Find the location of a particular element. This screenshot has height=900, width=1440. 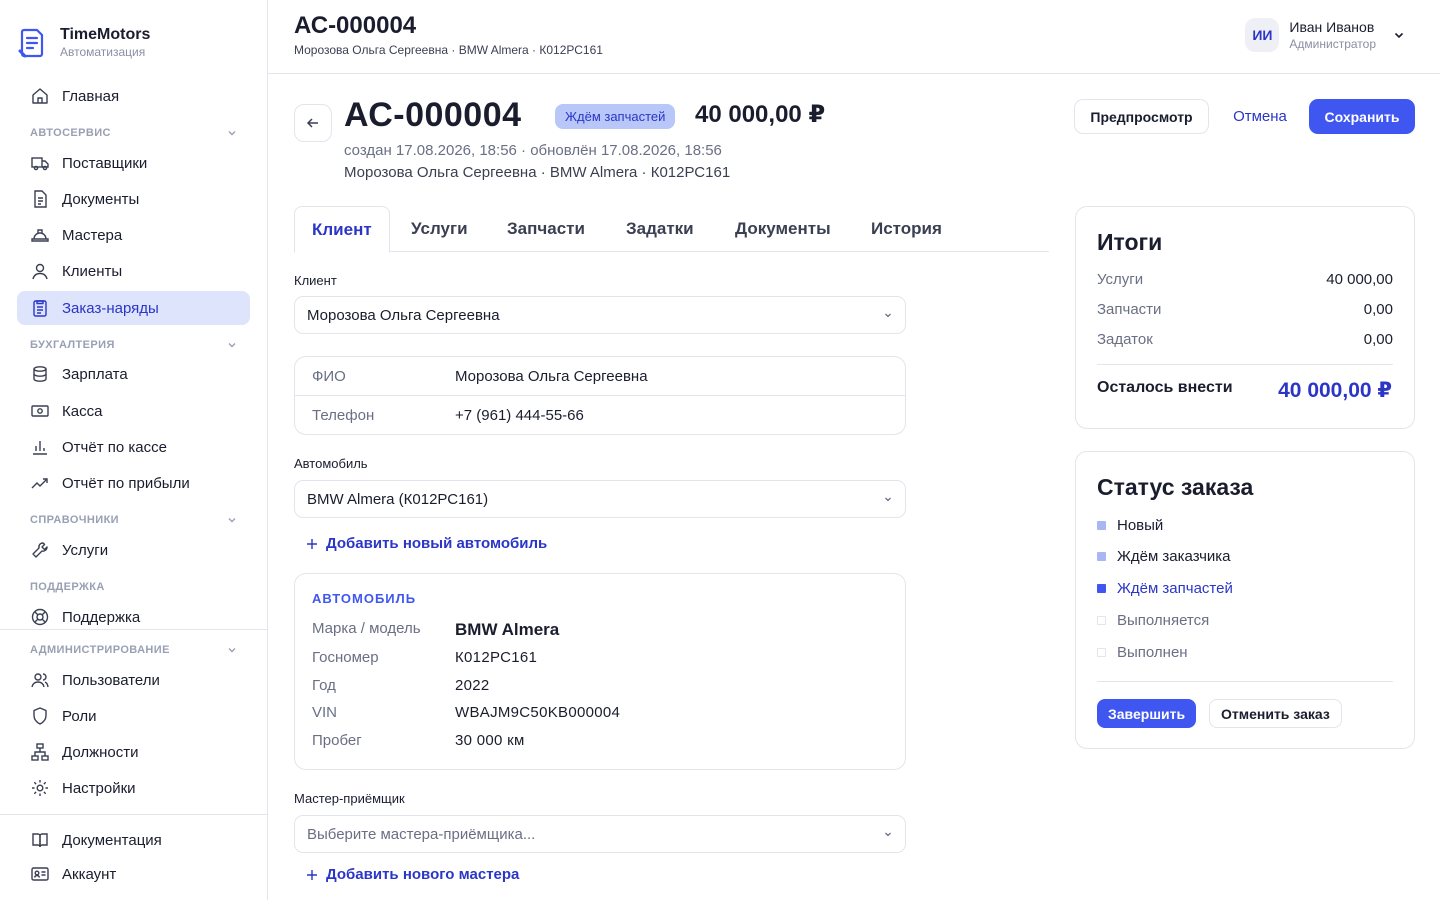

client-select: Морозова Ольга Сергеевна is located at coordinates (600, 315).